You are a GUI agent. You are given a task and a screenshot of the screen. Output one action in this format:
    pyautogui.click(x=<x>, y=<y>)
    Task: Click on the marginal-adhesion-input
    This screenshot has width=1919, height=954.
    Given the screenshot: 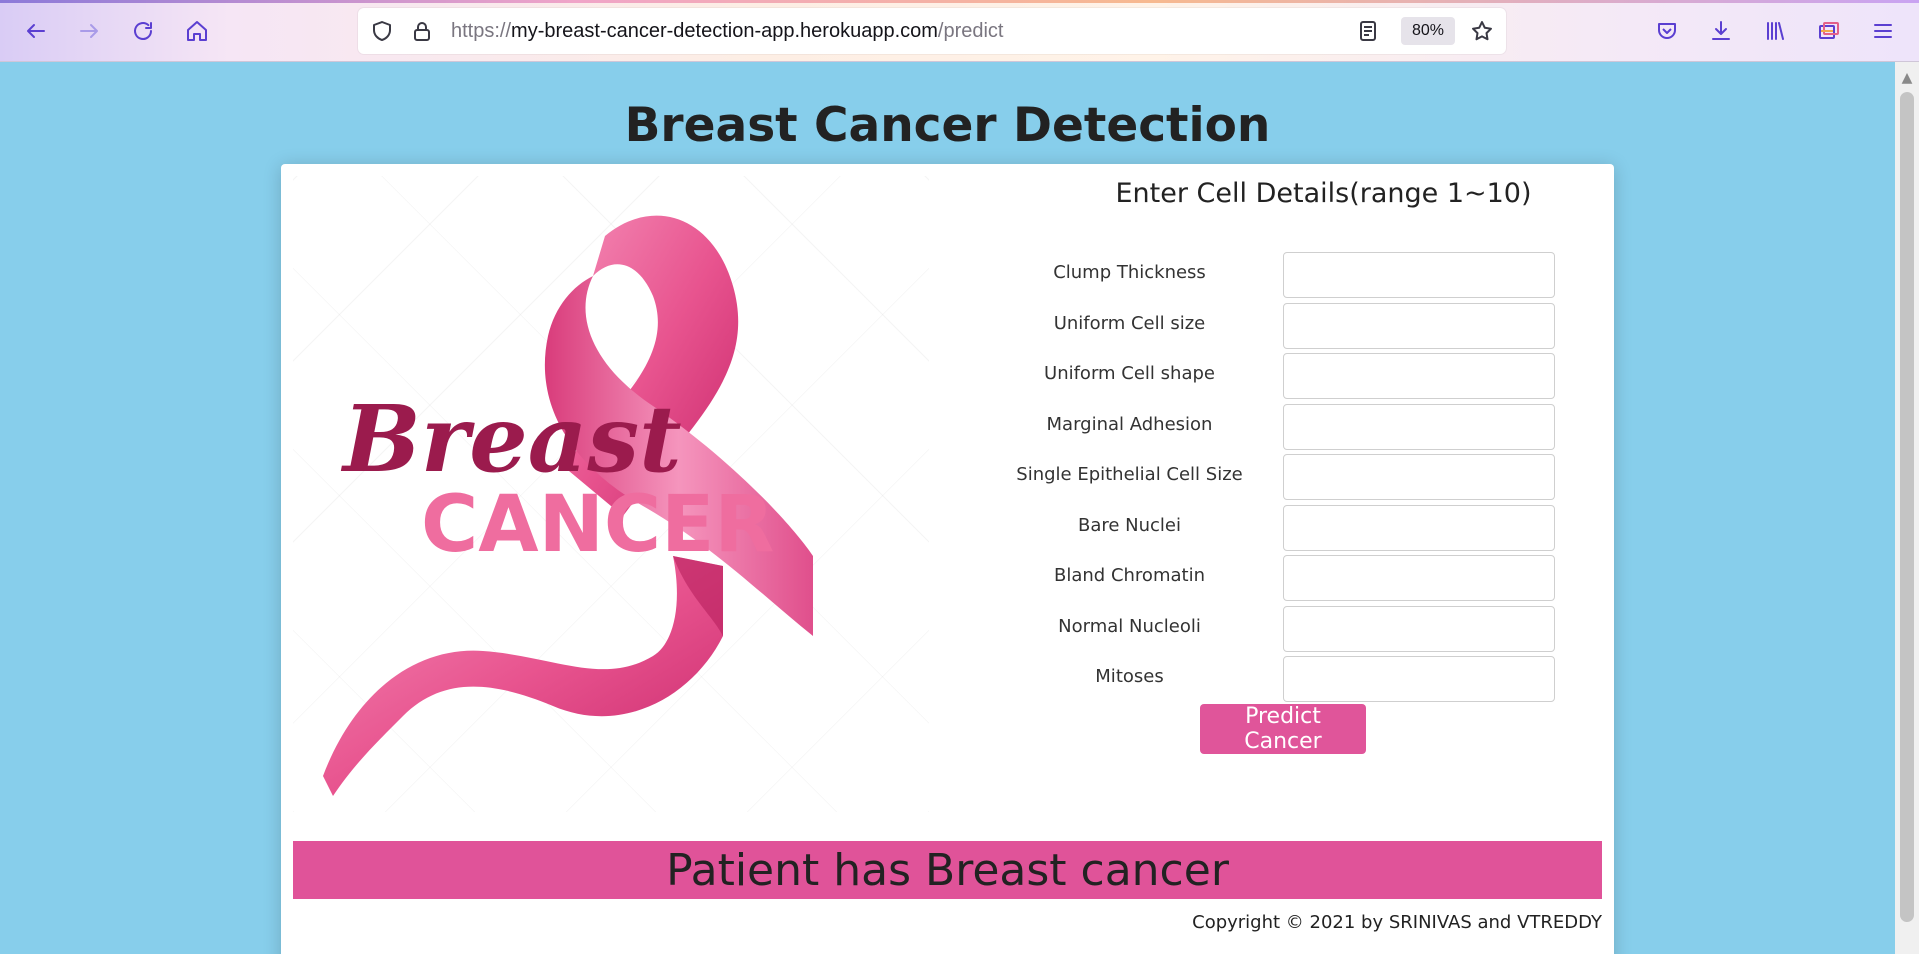 What is the action you would take?
    pyautogui.click(x=1419, y=427)
    